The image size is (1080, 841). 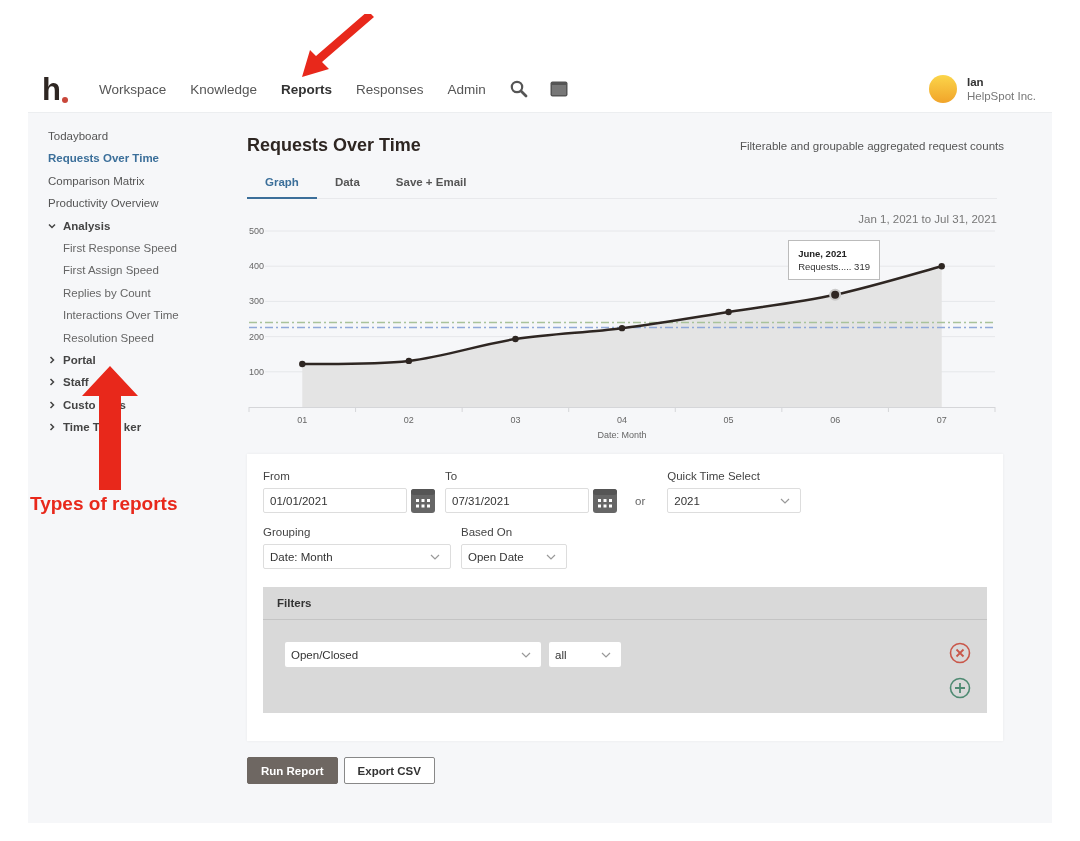 I want to click on date-field: 01/01/2021, so click(x=335, y=500).